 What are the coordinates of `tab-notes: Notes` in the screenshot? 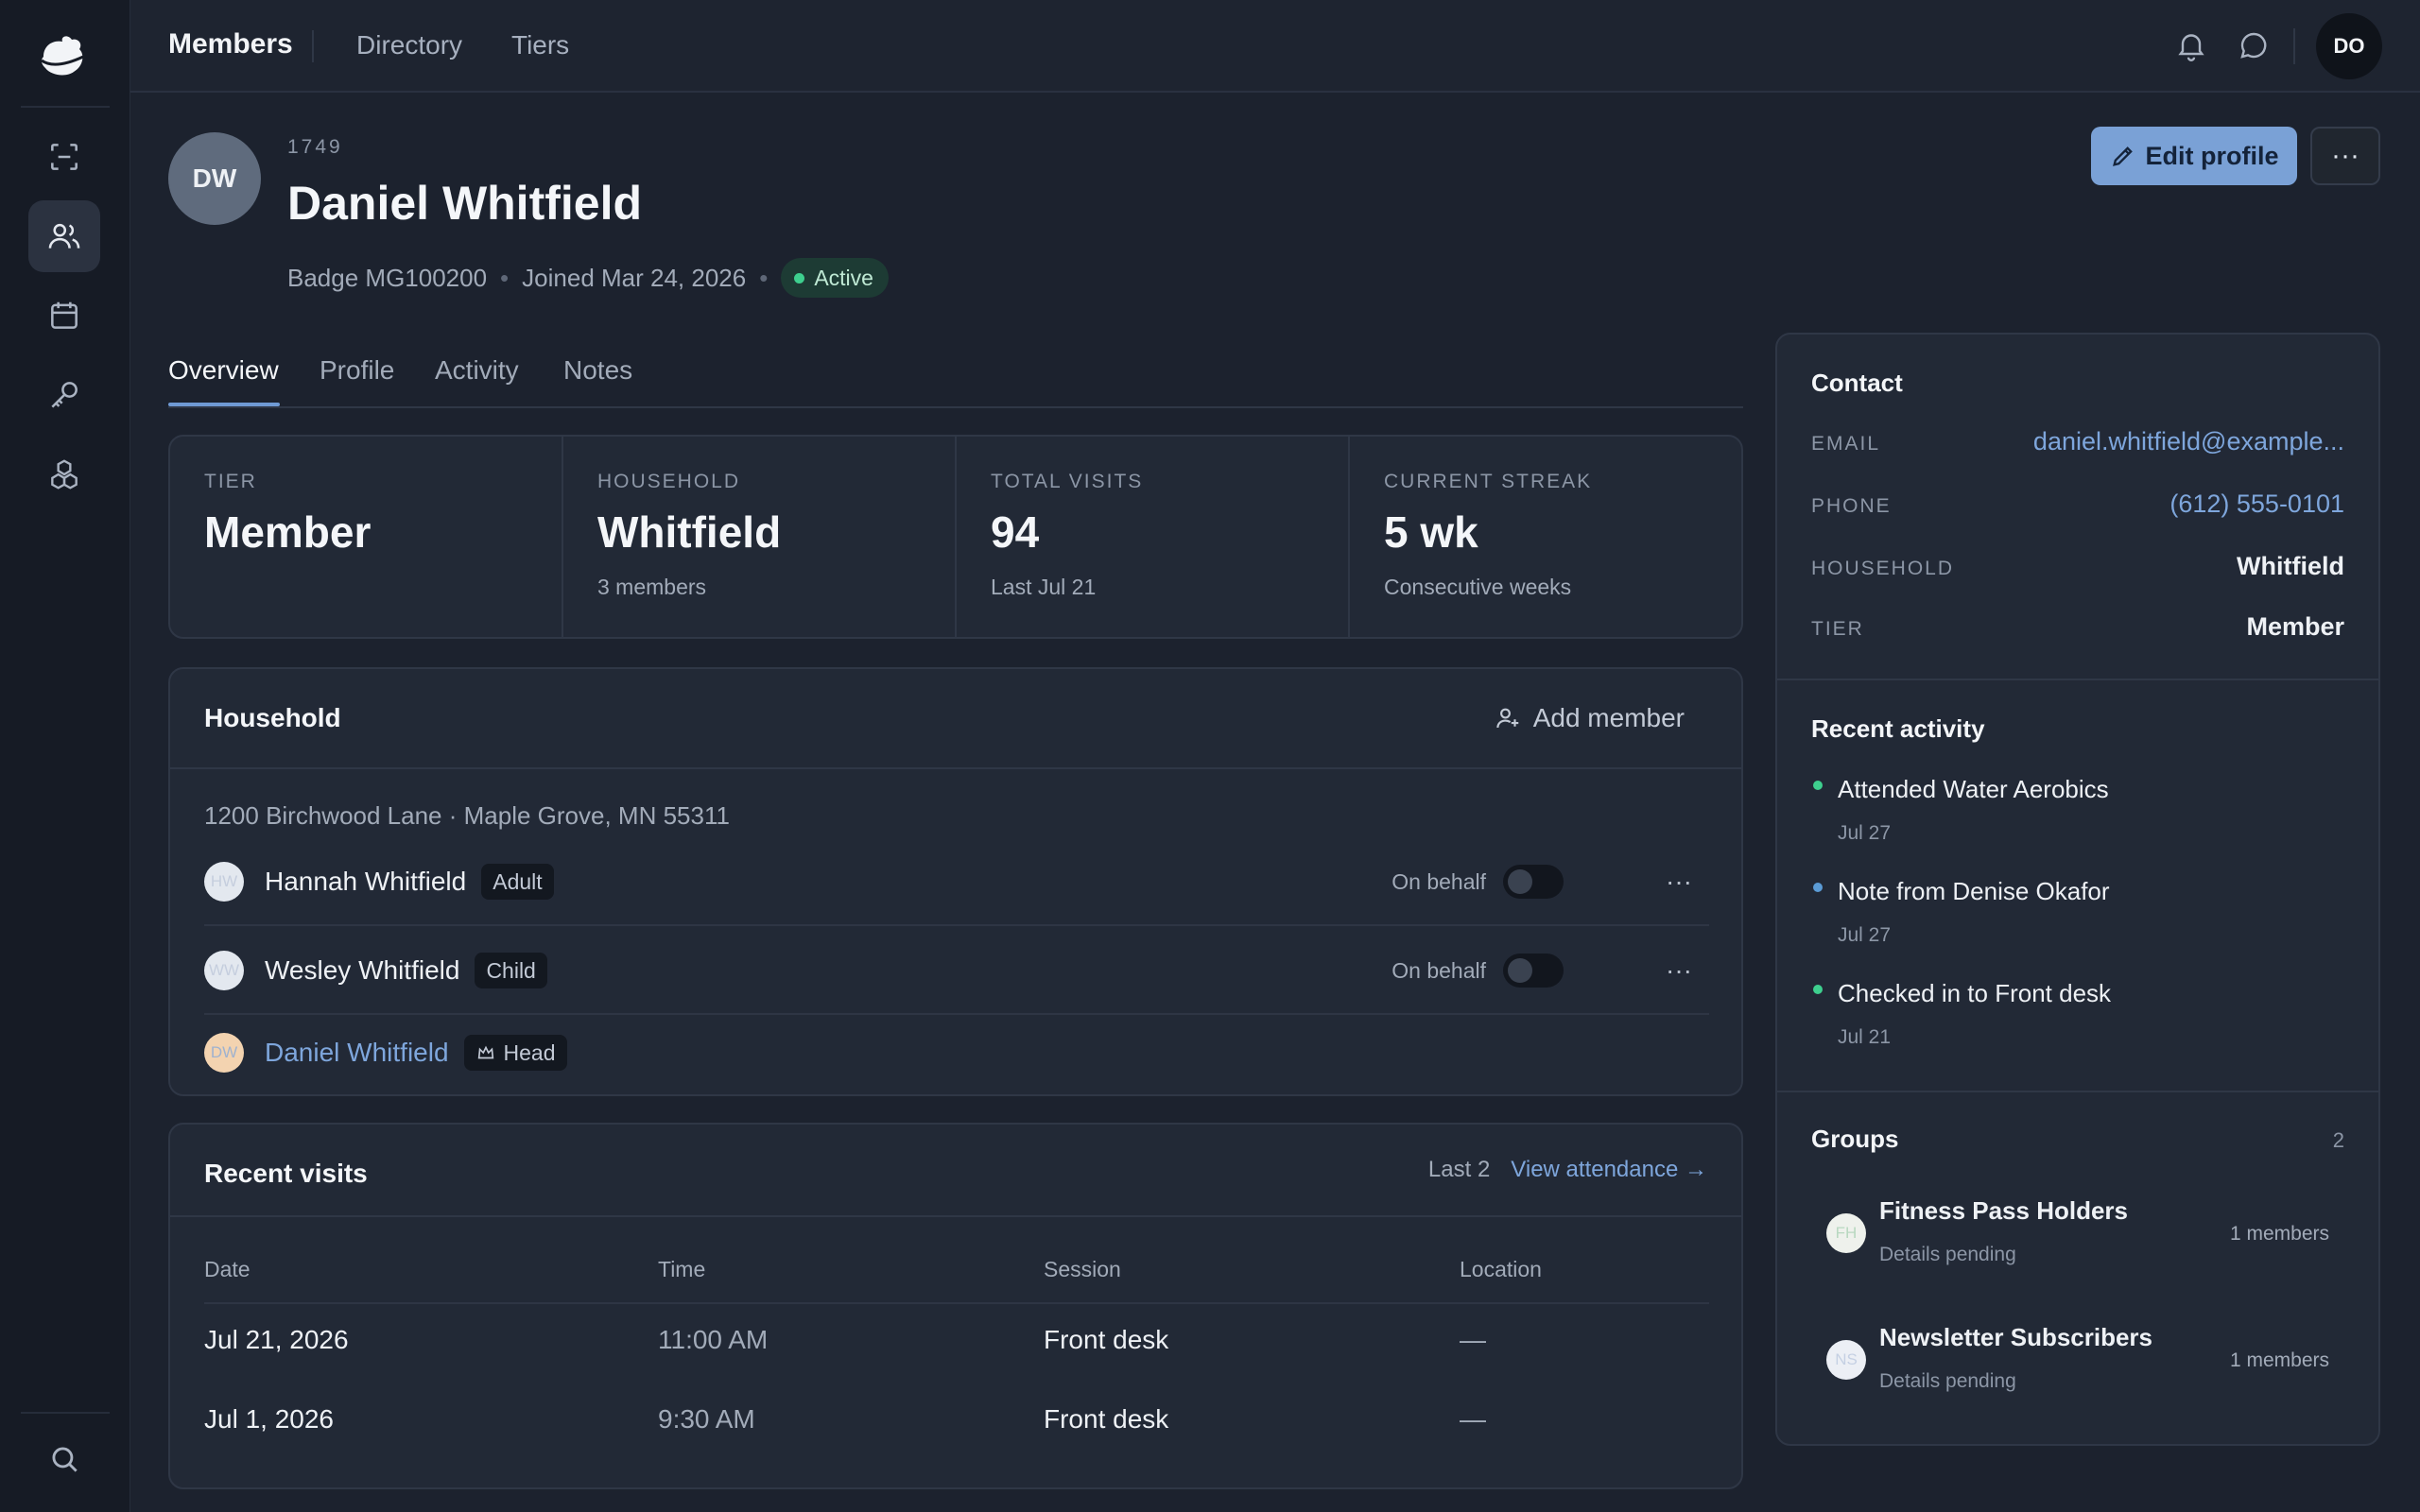 It's located at (597, 370).